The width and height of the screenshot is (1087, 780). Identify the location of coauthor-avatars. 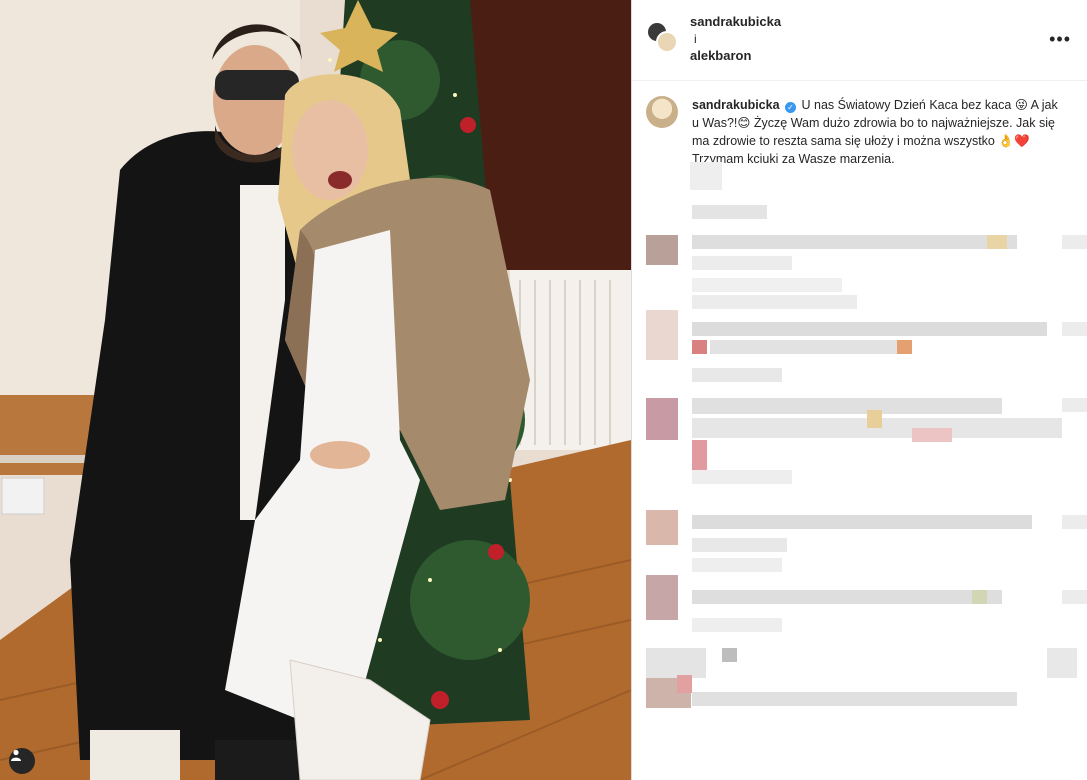
(663, 38).